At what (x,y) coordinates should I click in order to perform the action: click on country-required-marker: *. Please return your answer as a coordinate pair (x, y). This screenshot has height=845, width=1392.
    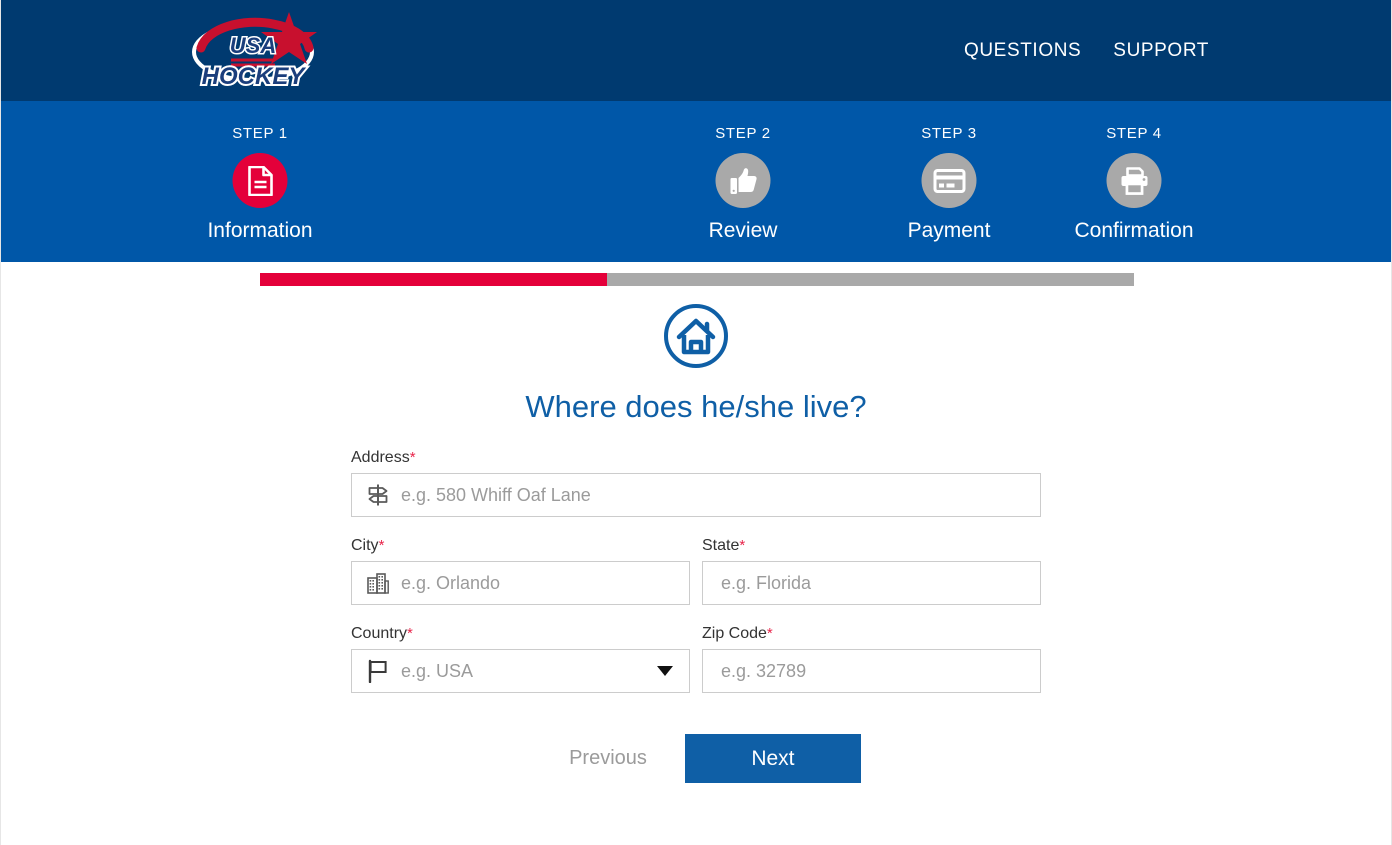
    Looking at the image, I should click on (410, 633).